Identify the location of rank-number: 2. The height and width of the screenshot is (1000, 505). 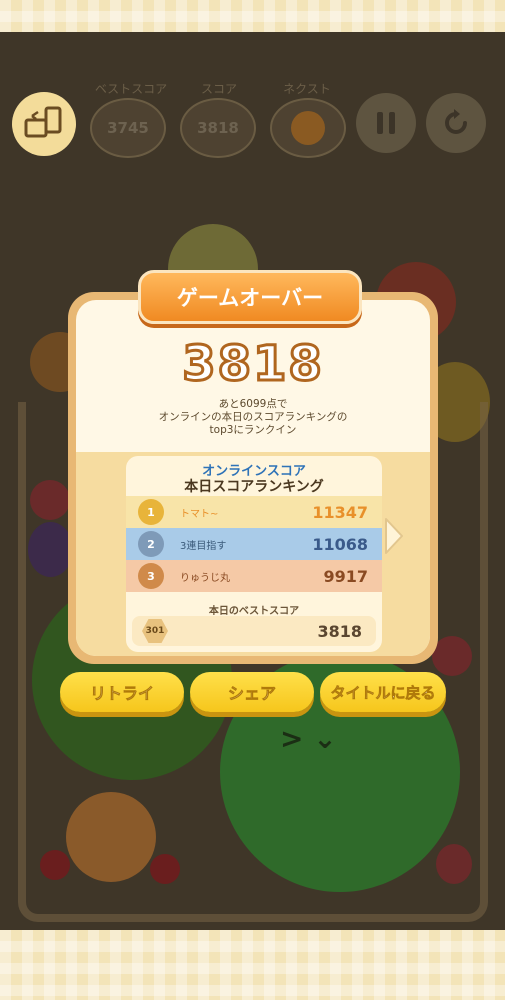
(151, 544).